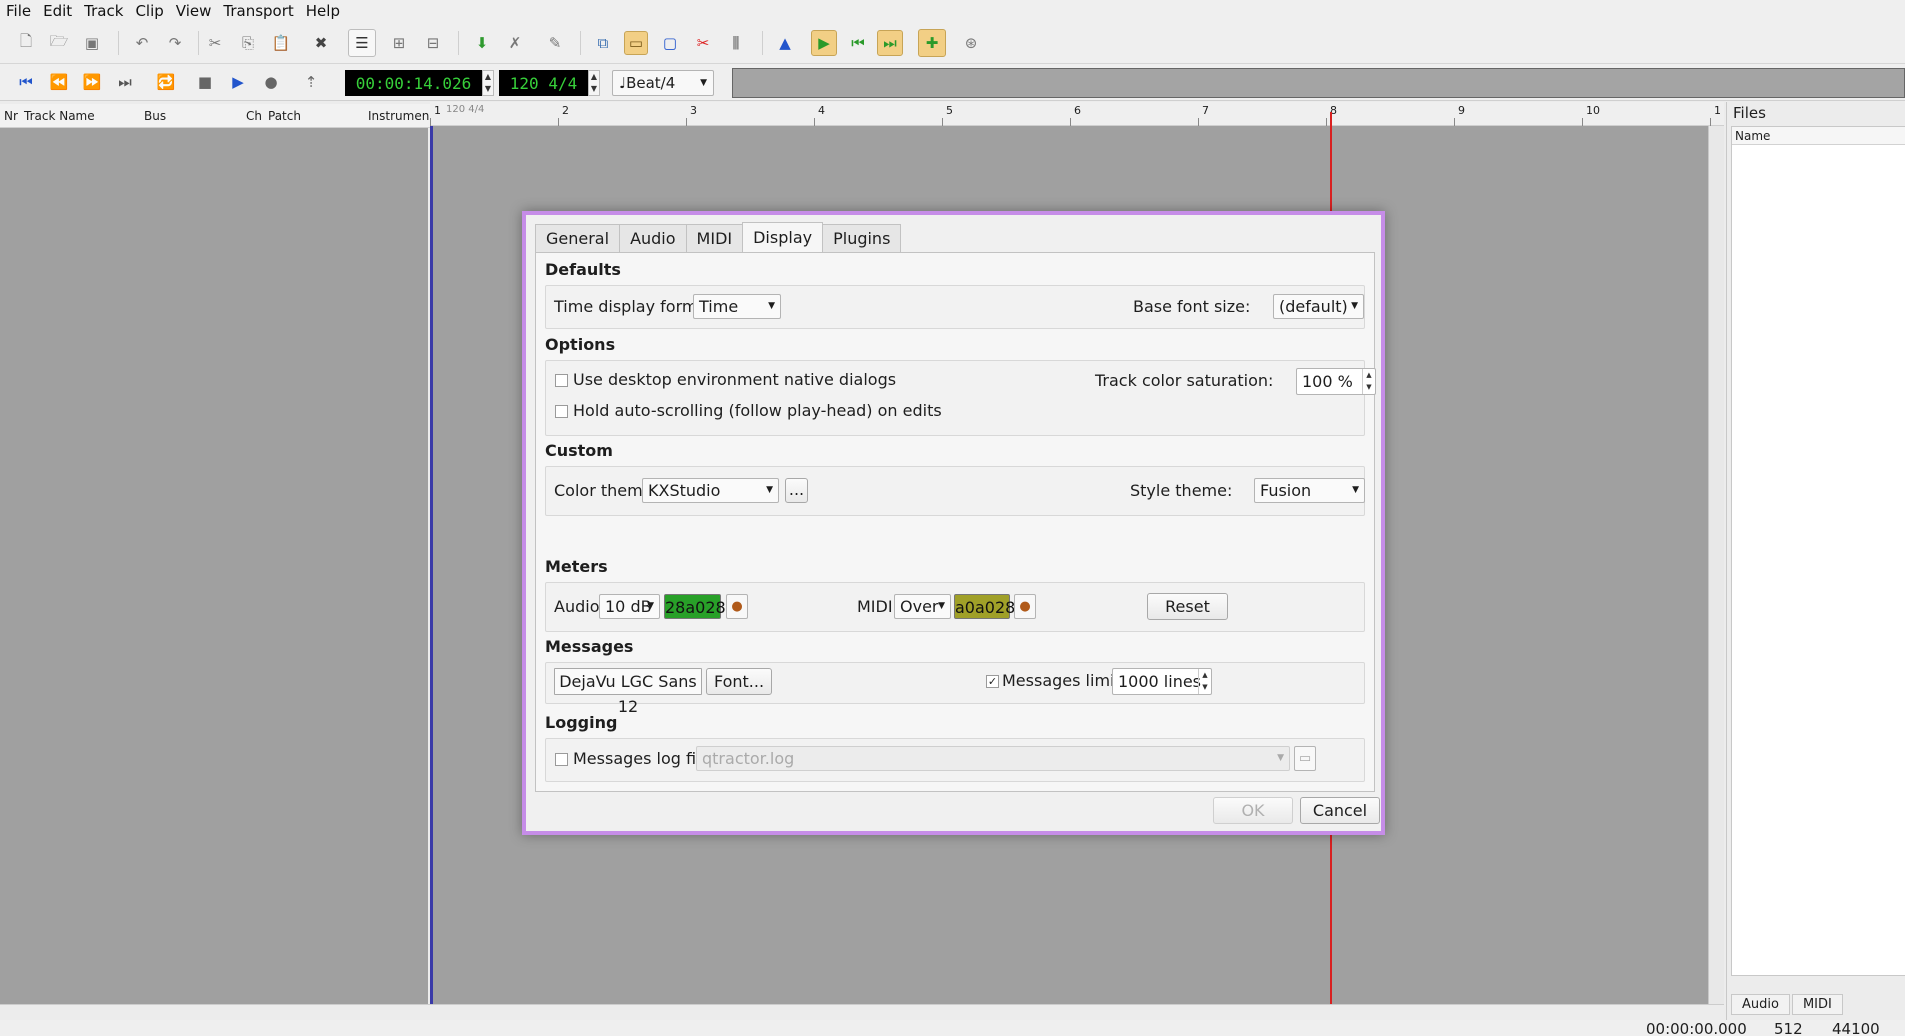  I want to click on menu-view: View, so click(194, 11).